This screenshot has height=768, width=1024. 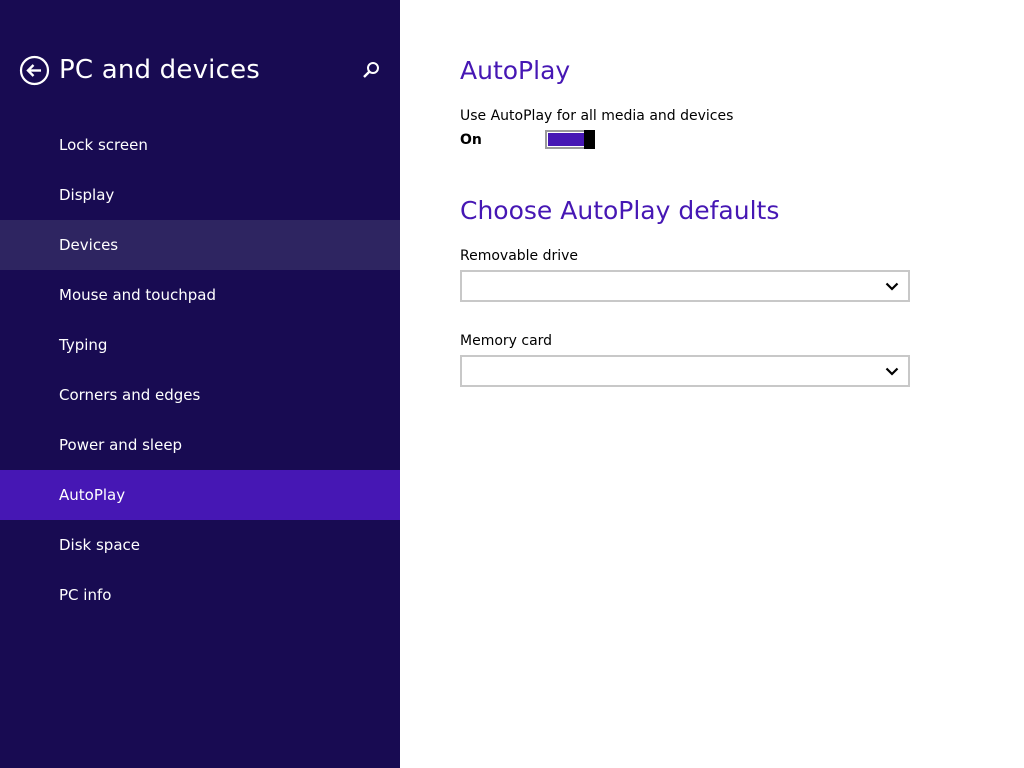 I want to click on autoplay-setting-label: Use AutoPlay for all media and devices, so click(x=597, y=116).